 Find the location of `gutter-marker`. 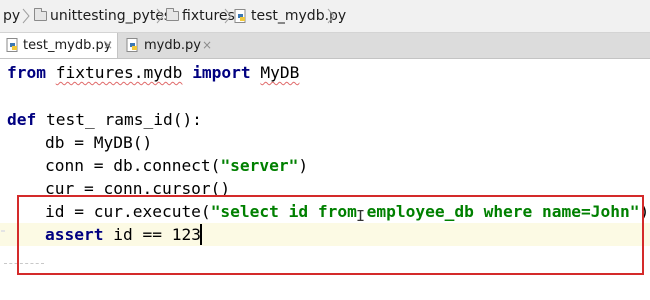

gutter-marker is located at coordinates (3, 231).